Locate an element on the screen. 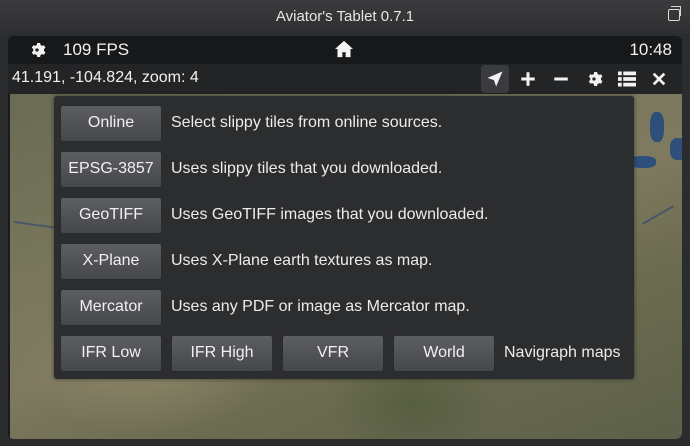 The image size is (690, 446). mercator-button: Mercator is located at coordinates (111, 307).